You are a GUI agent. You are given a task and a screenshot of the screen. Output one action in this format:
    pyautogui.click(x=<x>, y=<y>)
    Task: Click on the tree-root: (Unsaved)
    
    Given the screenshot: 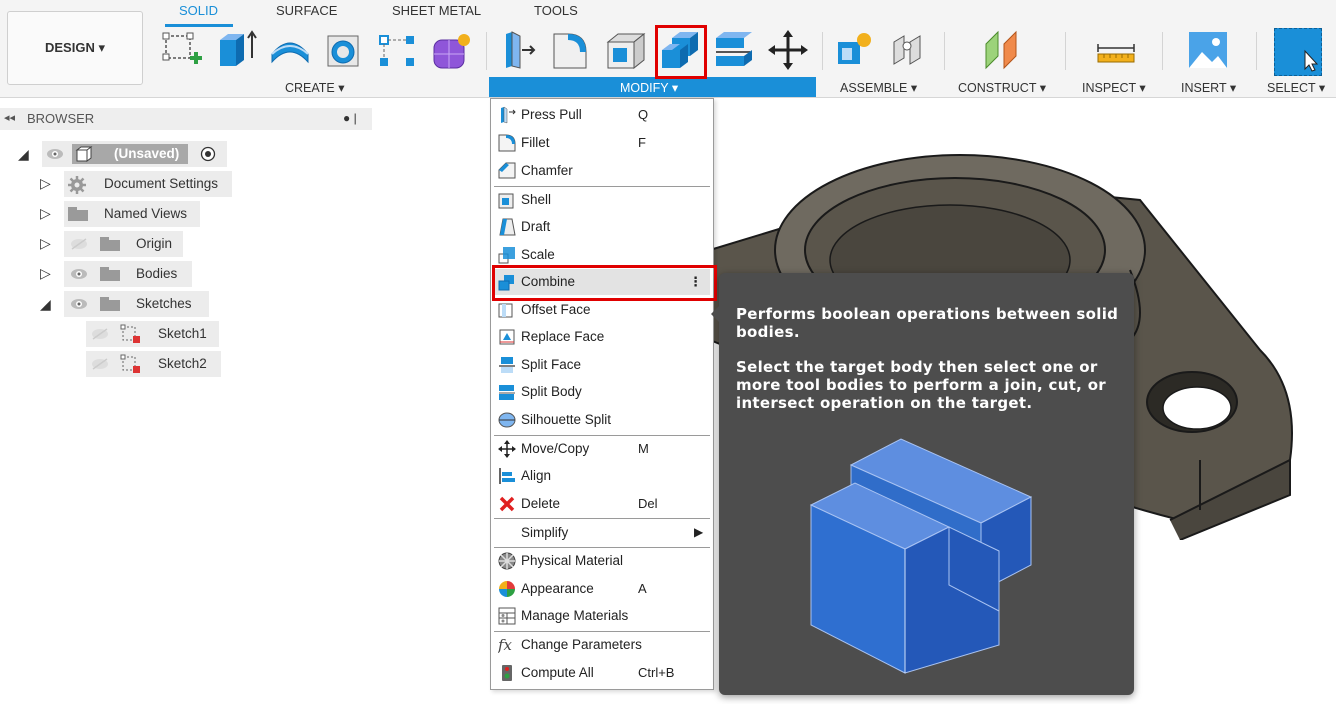 What is the action you would take?
    pyautogui.click(x=134, y=154)
    